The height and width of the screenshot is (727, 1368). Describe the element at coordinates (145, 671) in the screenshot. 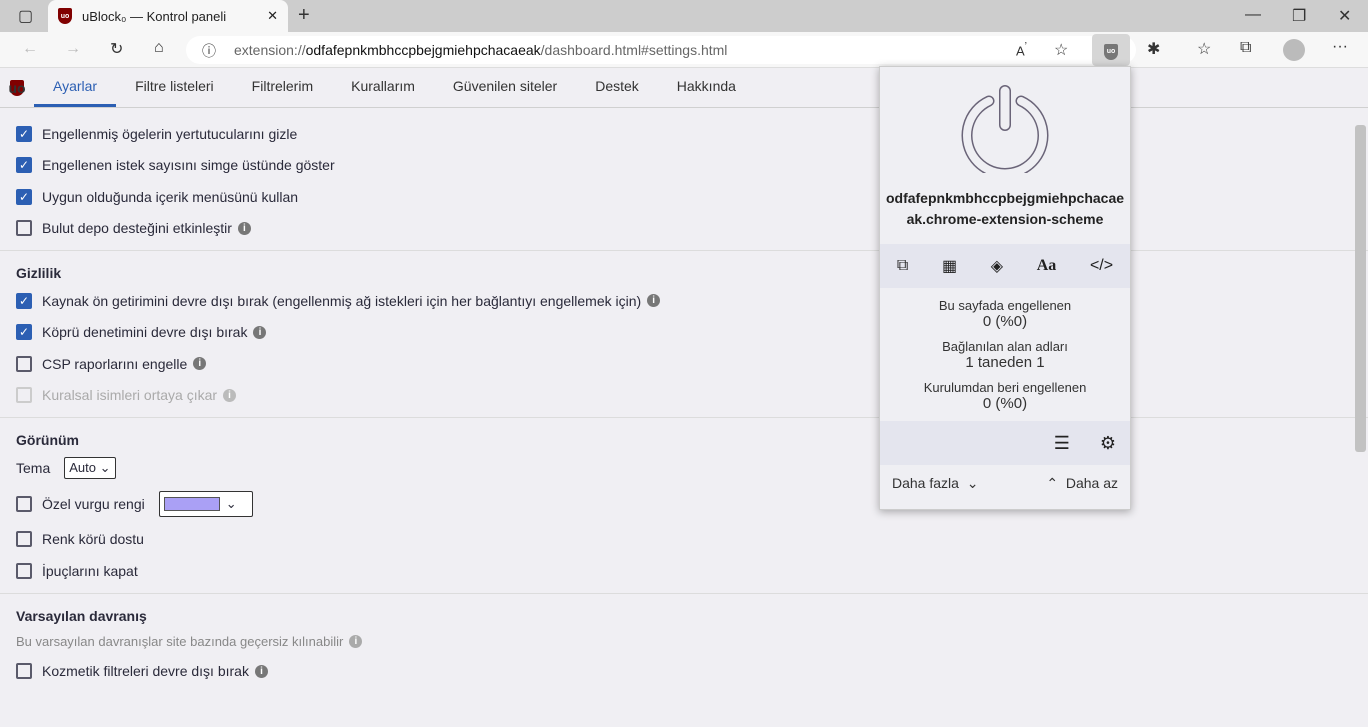

I see `label: Kozmetik filtreleri devre dışı bırak` at that location.